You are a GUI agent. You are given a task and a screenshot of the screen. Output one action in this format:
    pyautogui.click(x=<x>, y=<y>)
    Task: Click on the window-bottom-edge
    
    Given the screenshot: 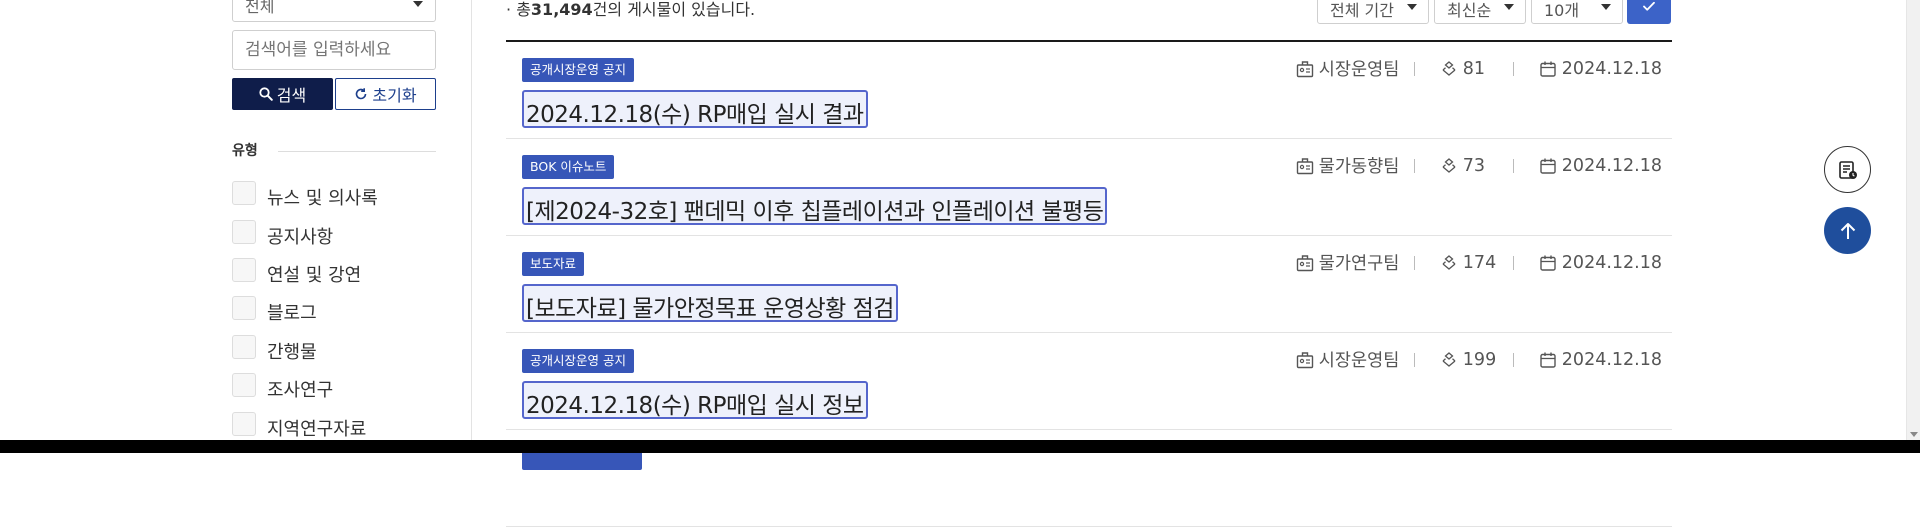 What is the action you would take?
    pyautogui.click(x=960, y=446)
    